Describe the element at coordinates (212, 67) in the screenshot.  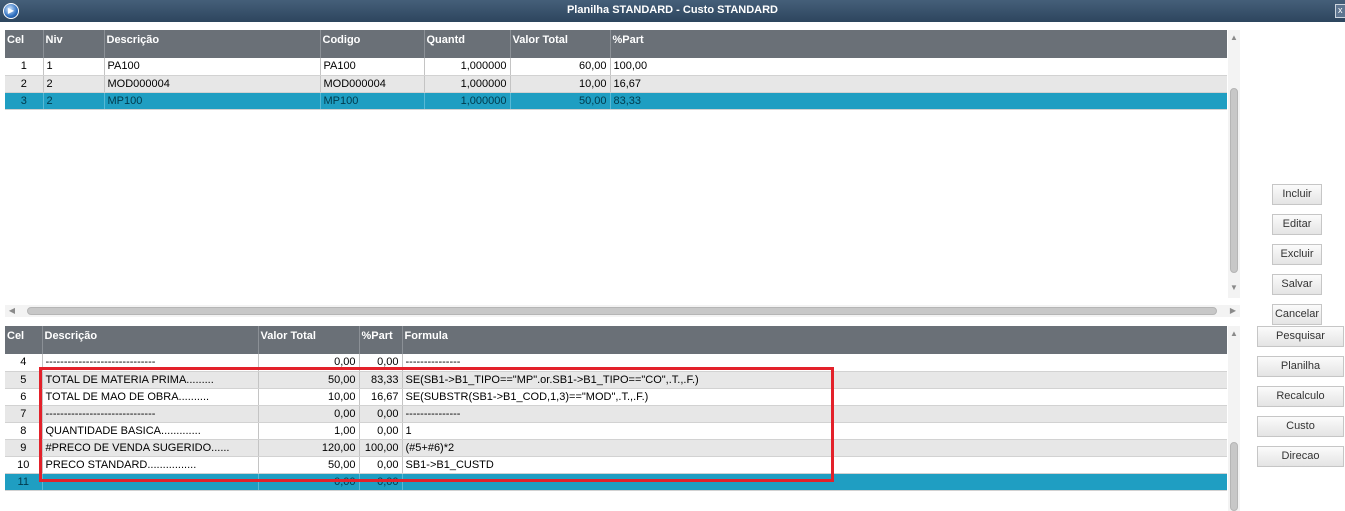
I see `cell-descricao: PA100` at that location.